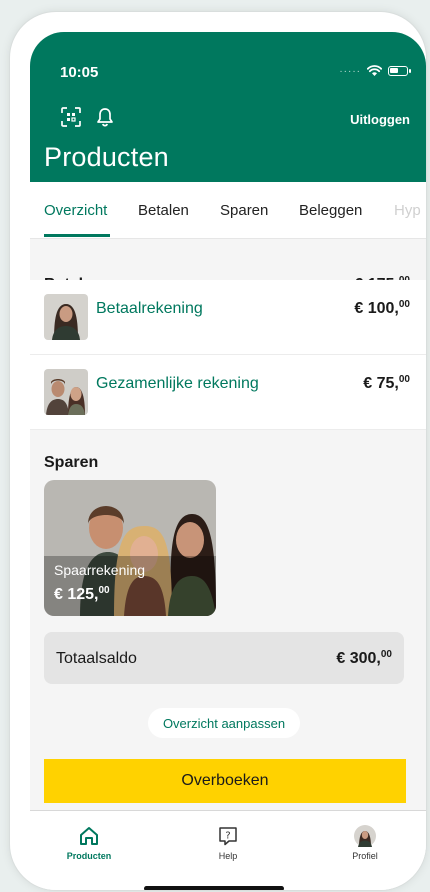  I want to click on account-row-gezamenlijke-rekening: Gezamenlijke rekening € 75,00, so click(228, 392).